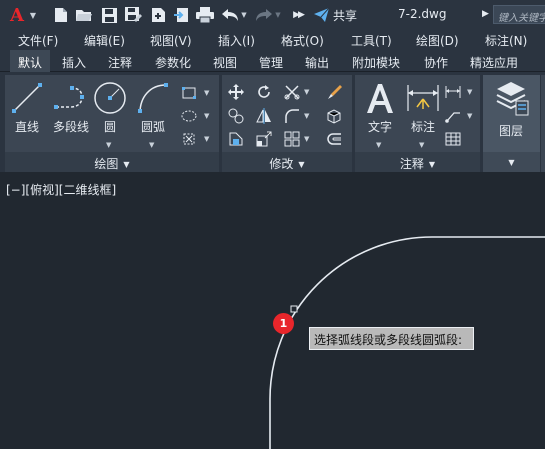  I want to click on draw-panel-title: 绘图 ▼, so click(112, 162).